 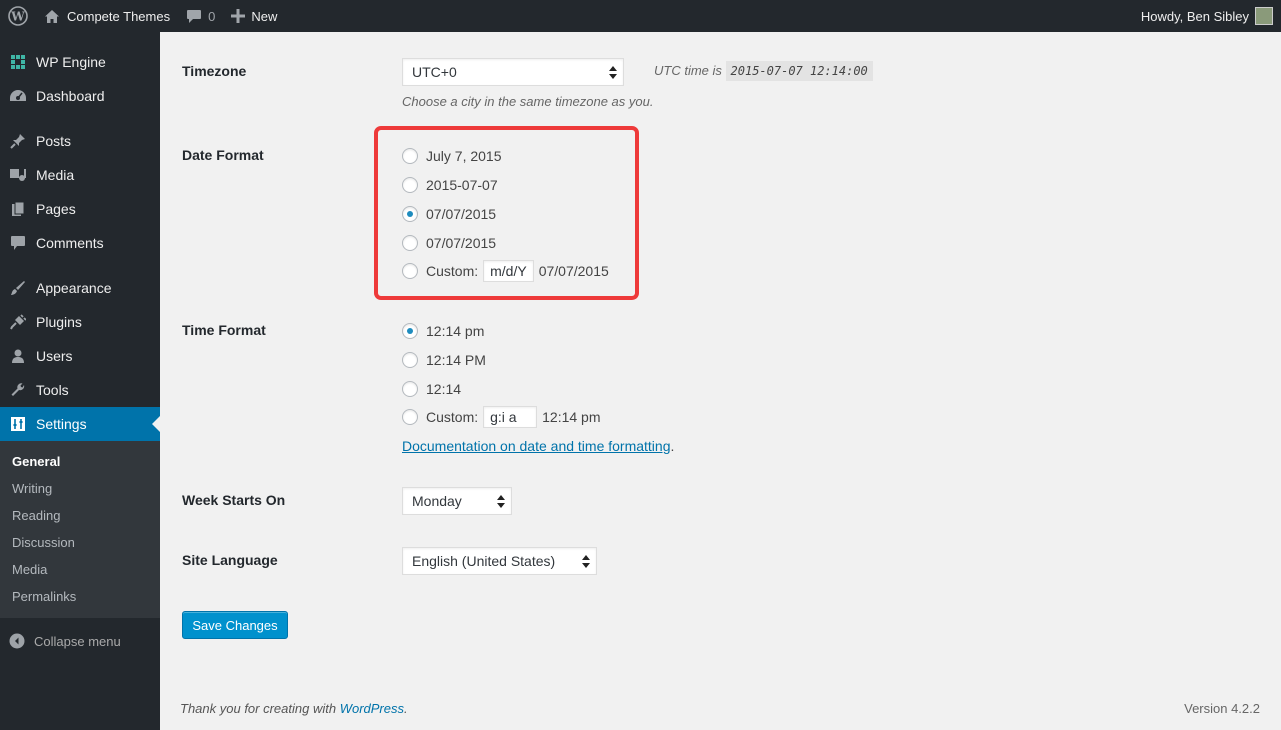 What do you see at coordinates (212, 16) in the screenshot?
I see `comments-count: 0` at bounding box center [212, 16].